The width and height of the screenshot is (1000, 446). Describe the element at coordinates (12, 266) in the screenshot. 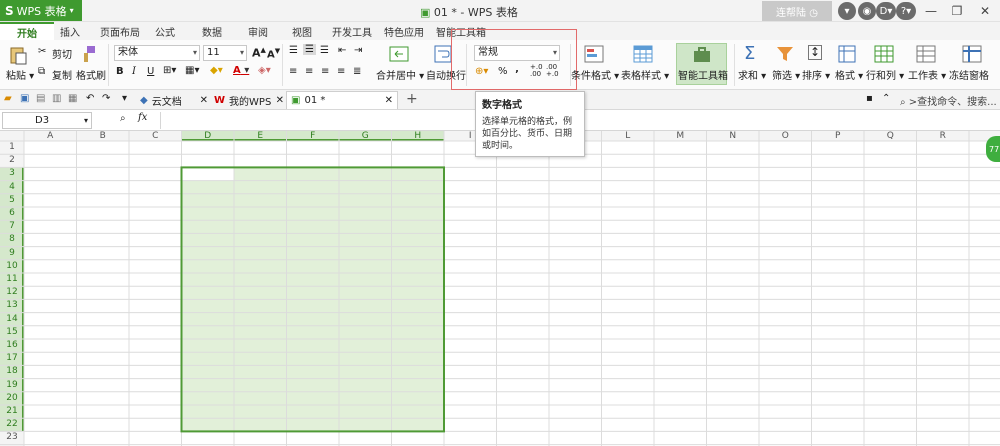

I see `row-header-10: 10` at that location.